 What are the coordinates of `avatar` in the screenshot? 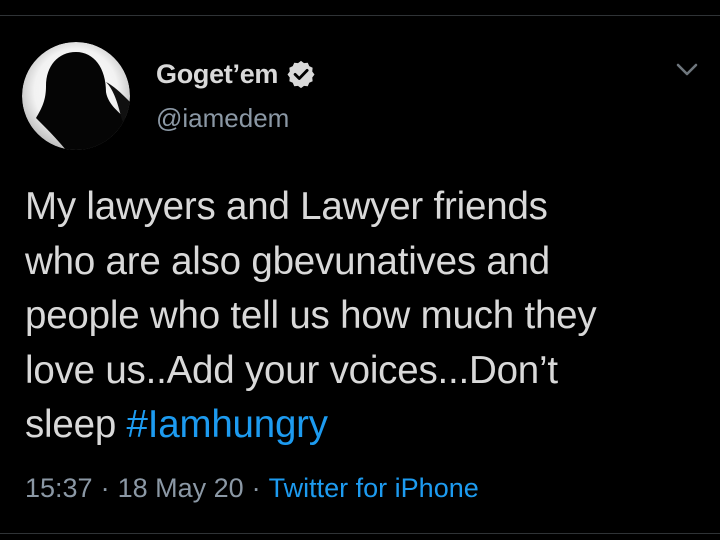 It's located at (76, 96).